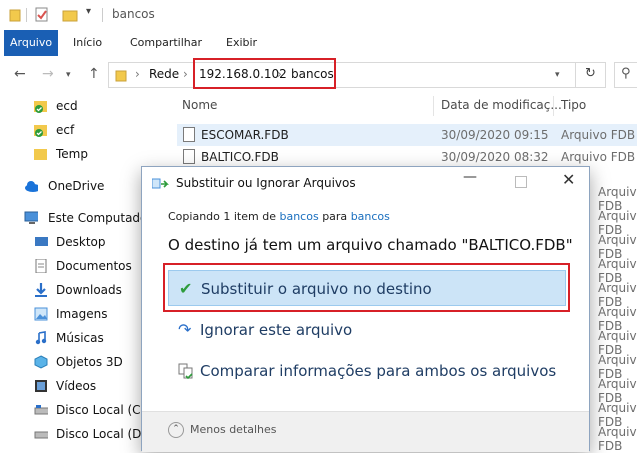  I want to click on less-details-button: ⌃ Menos detalhes, so click(222, 430).